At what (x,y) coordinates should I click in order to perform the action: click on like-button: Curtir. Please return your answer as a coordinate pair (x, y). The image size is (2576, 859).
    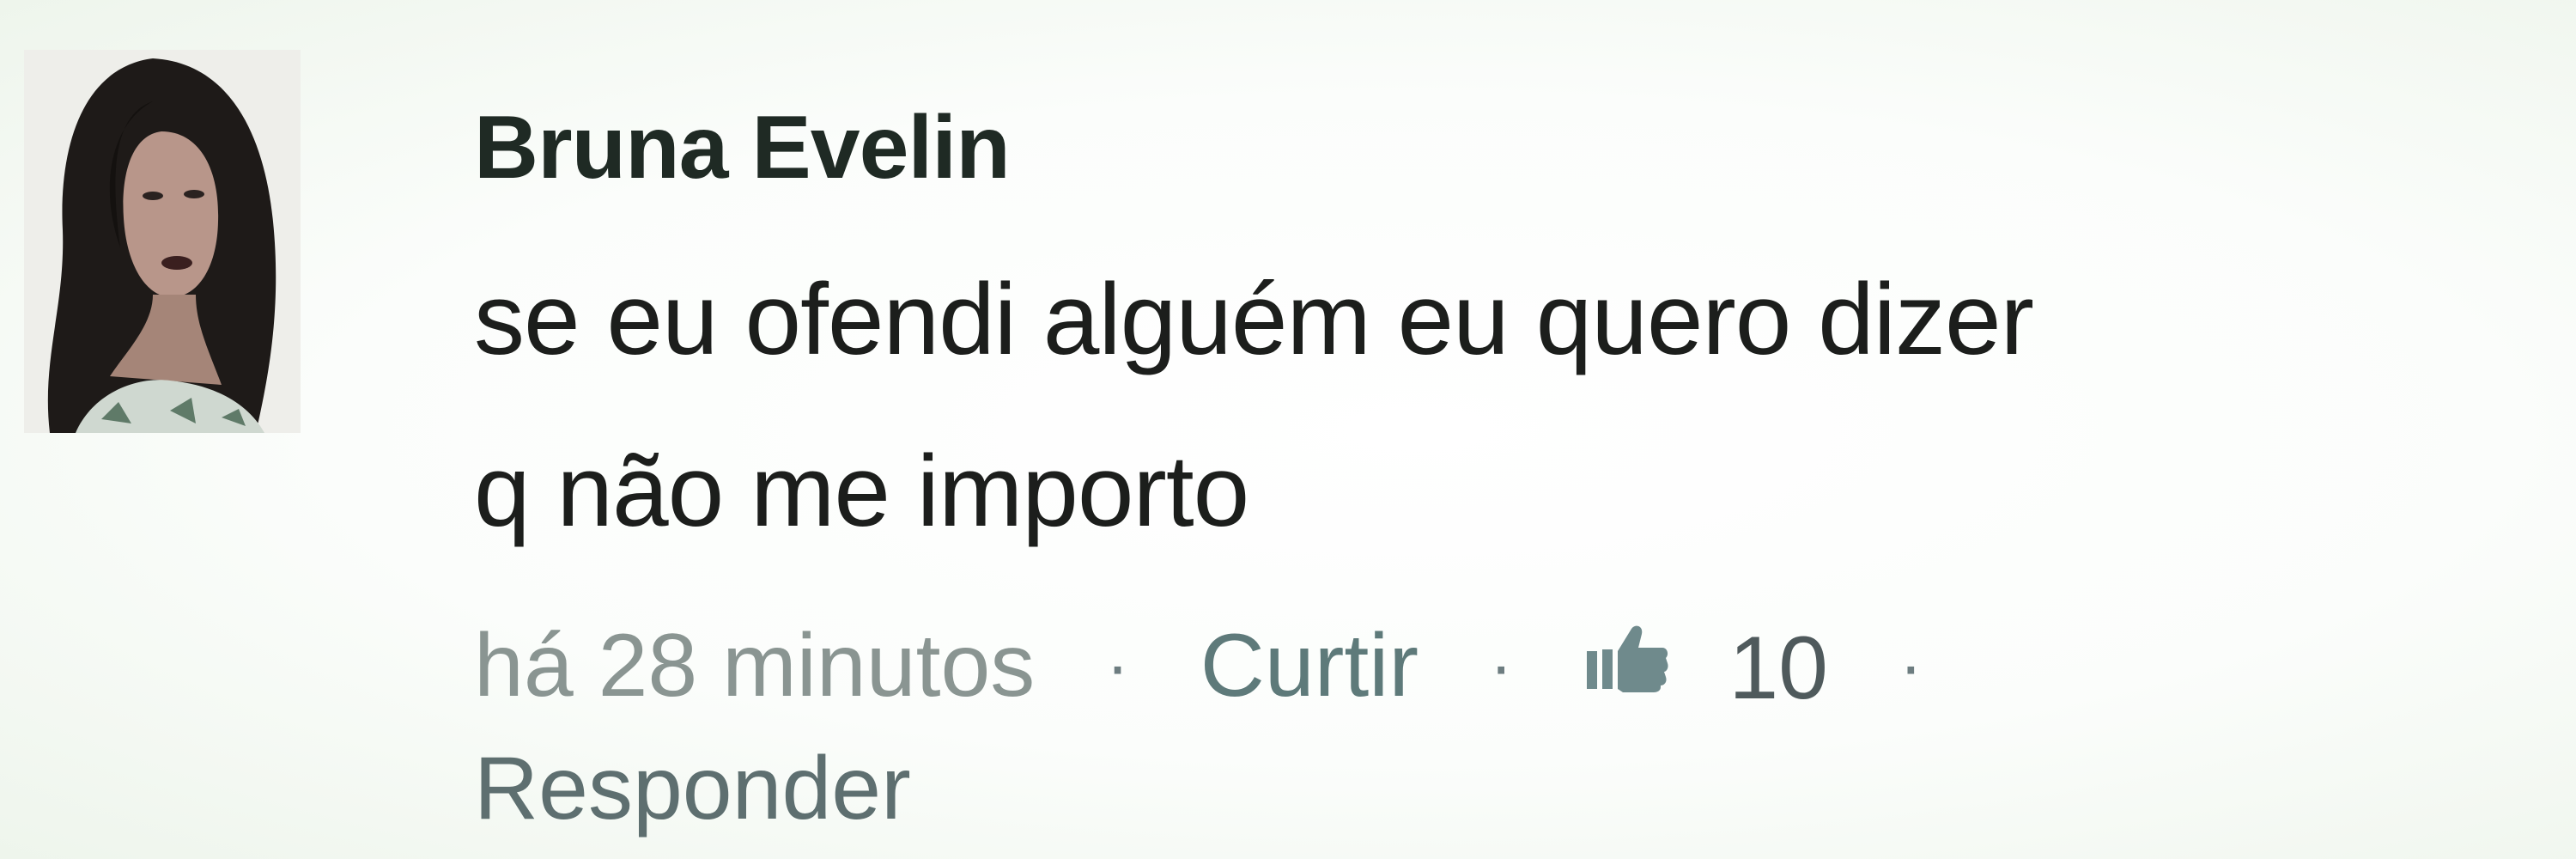
    Looking at the image, I should click on (1309, 666).